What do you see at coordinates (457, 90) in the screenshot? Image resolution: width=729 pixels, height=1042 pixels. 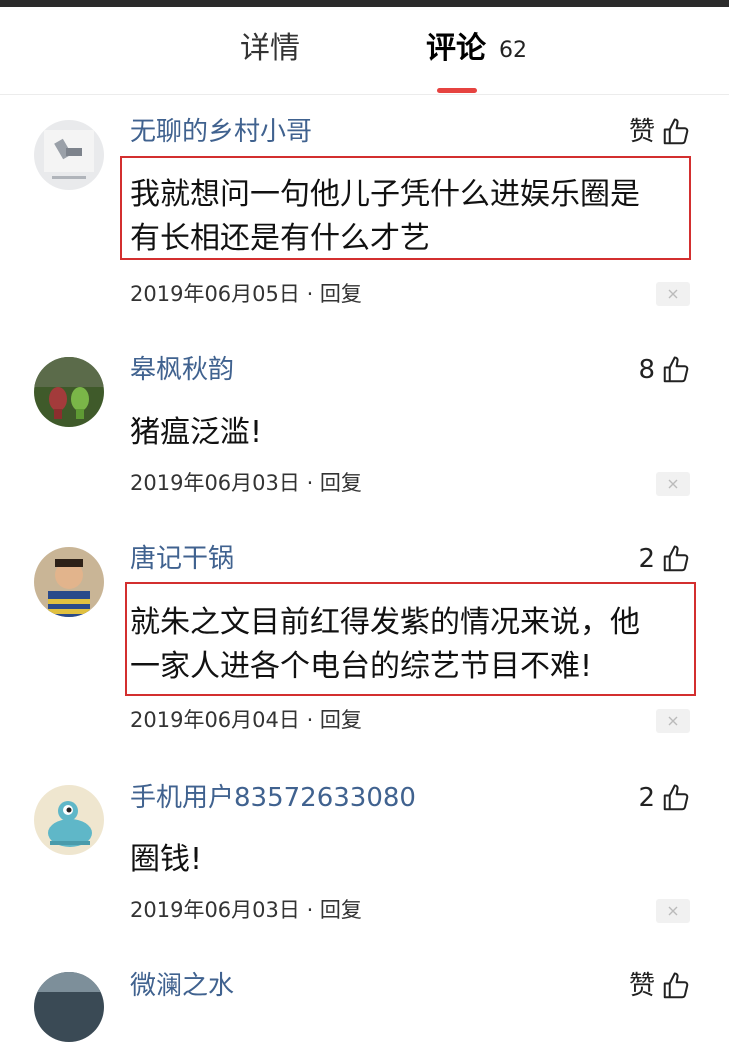 I see `active-tab-indicator` at bounding box center [457, 90].